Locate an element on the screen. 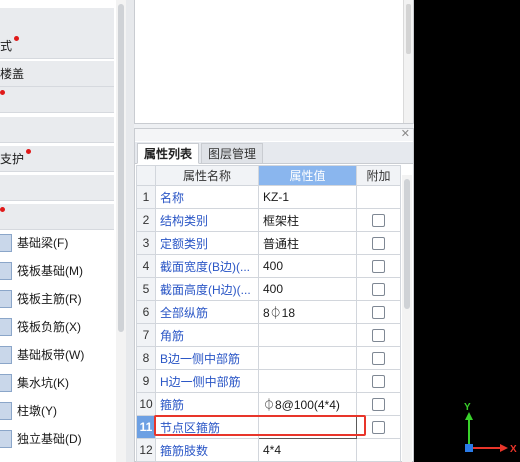 Image resolution: width=520 pixels, height=462 pixels. component-label: 柱墩(Y) is located at coordinates (37, 411).